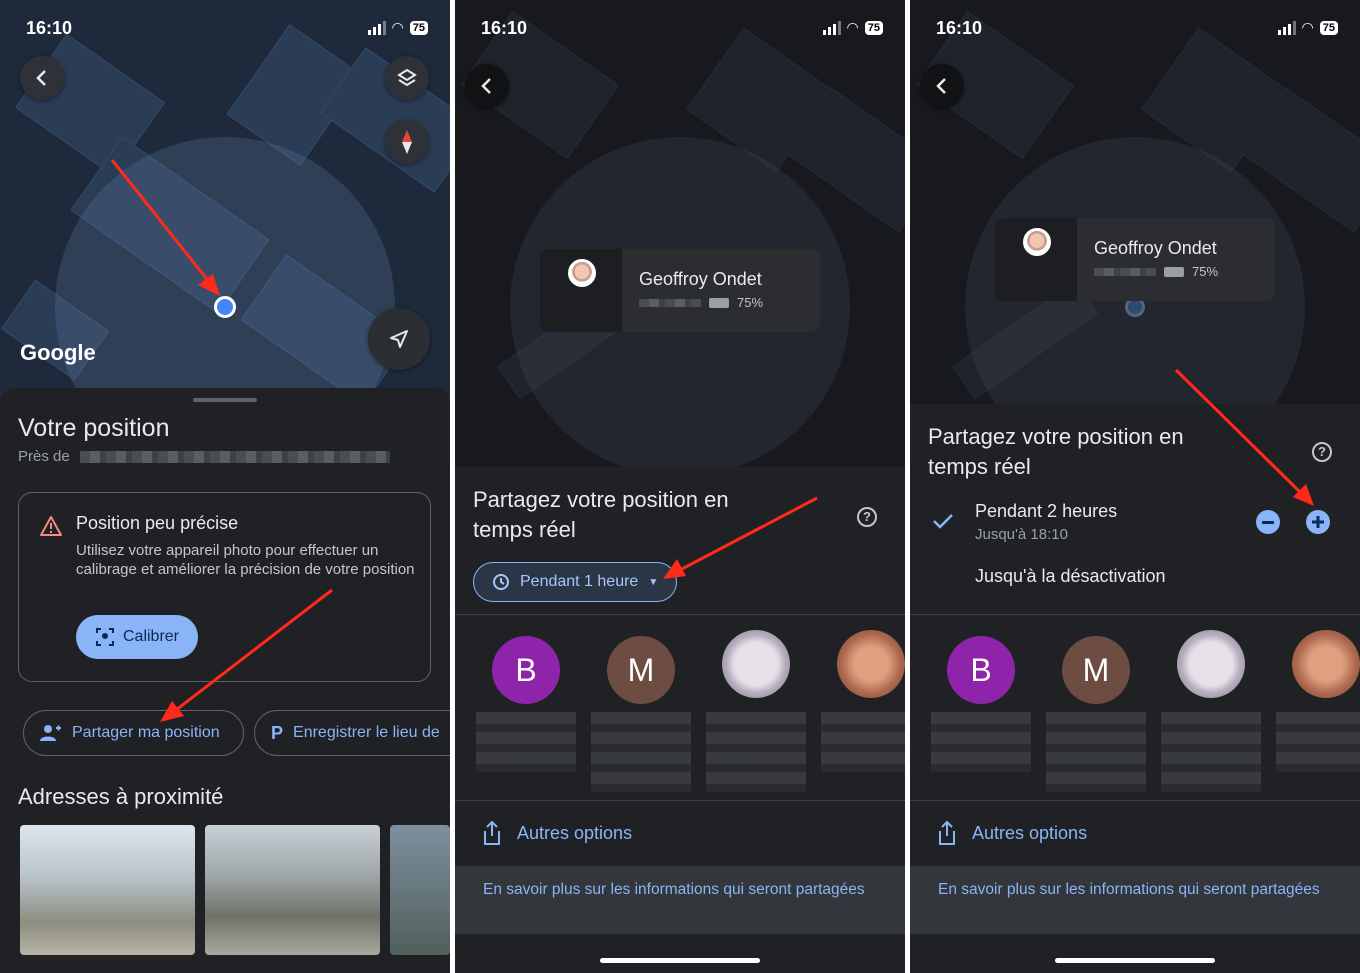  What do you see at coordinates (1135, 205) in the screenshot?
I see `map-view` at bounding box center [1135, 205].